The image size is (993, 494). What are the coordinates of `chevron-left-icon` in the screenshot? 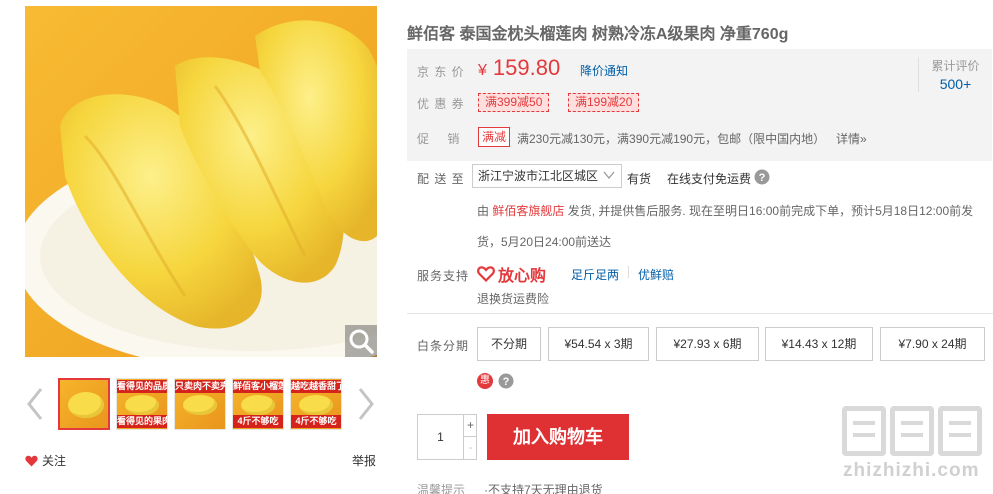 It's located at (35, 404).